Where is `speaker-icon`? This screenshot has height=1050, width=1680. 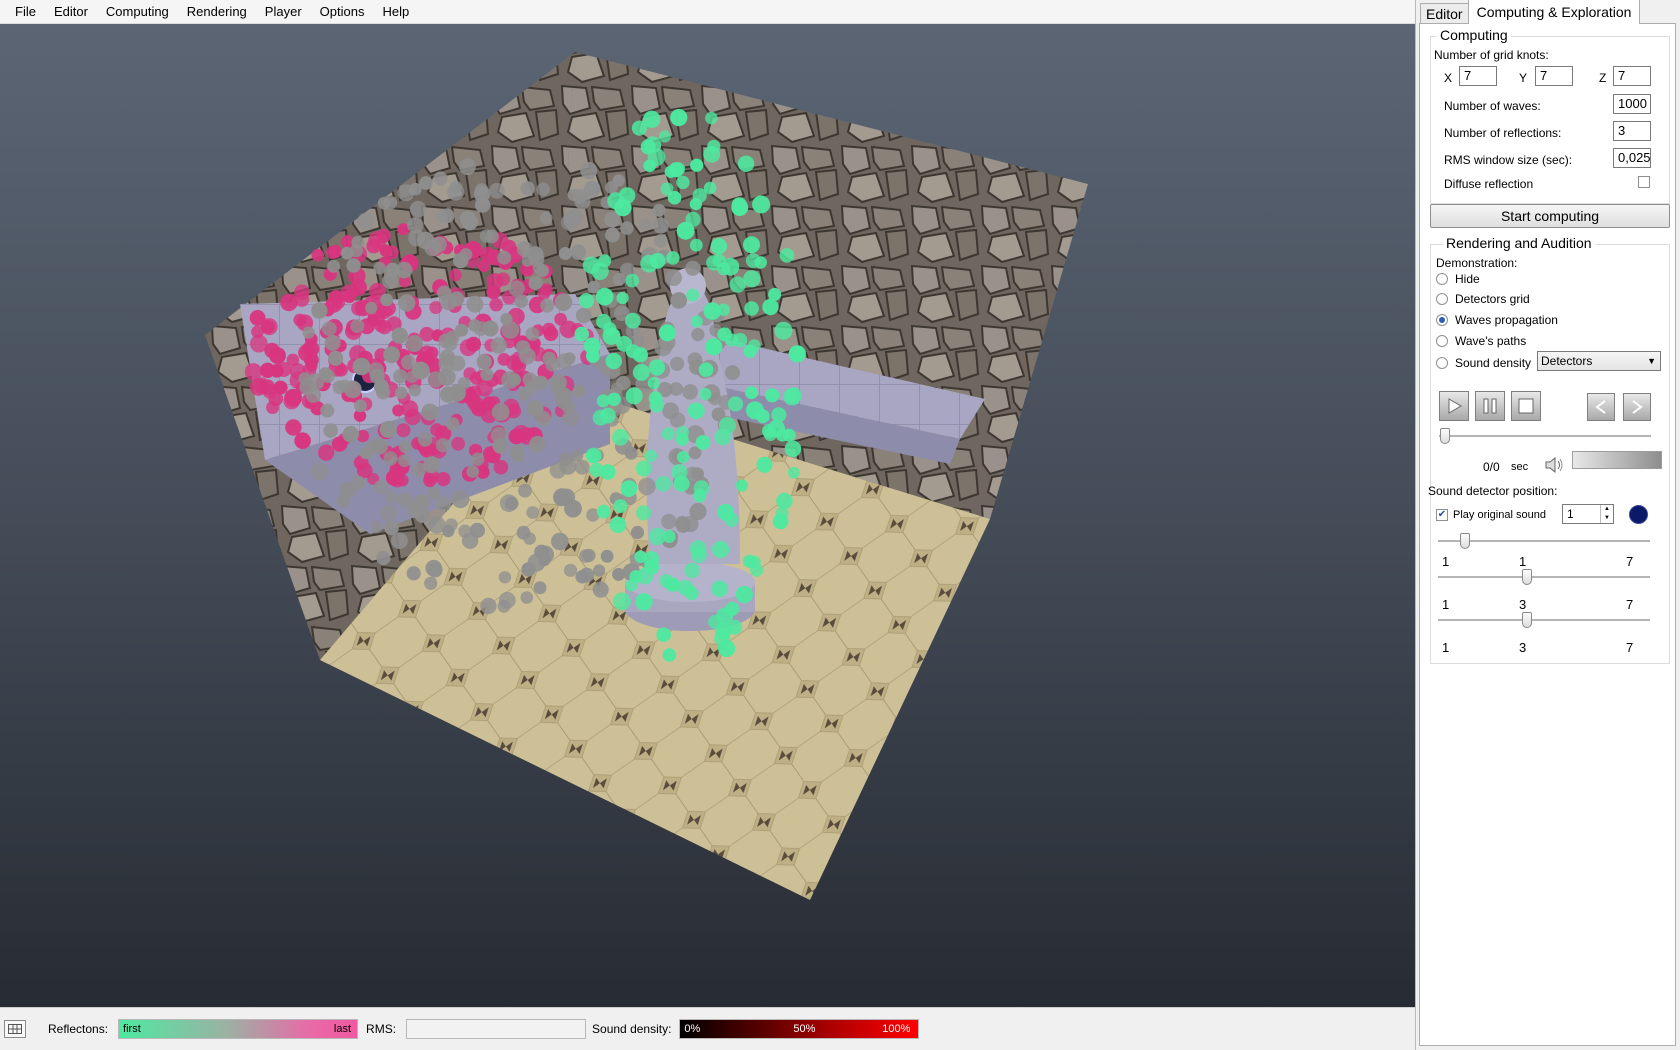 speaker-icon is located at coordinates (1555, 465).